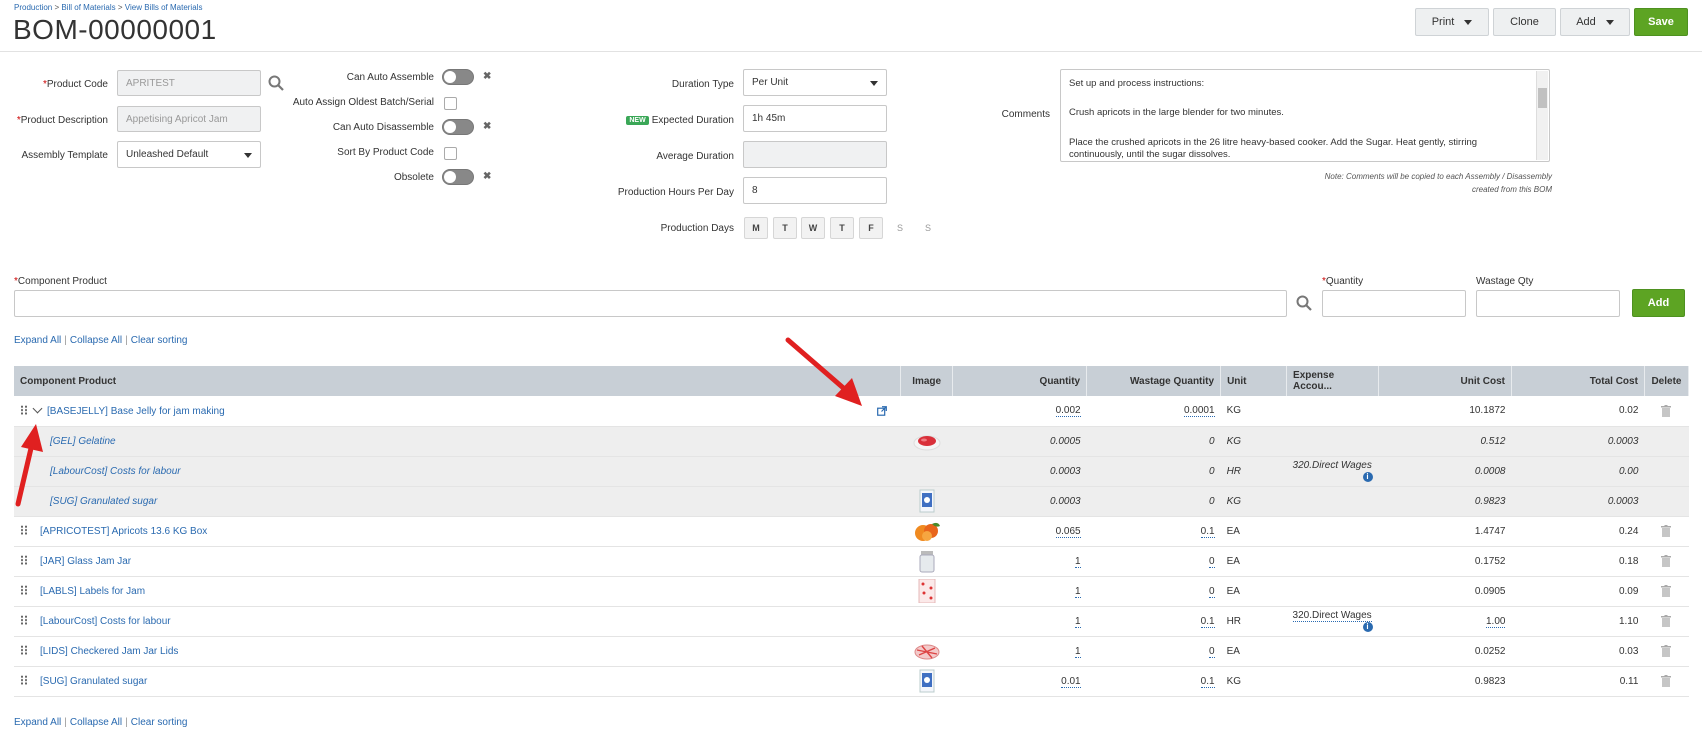 The height and width of the screenshot is (737, 1702). What do you see at coordinates (1661, 22) in the screenshot?
I see `save-button: Save` at bounding box center [1661, 22].